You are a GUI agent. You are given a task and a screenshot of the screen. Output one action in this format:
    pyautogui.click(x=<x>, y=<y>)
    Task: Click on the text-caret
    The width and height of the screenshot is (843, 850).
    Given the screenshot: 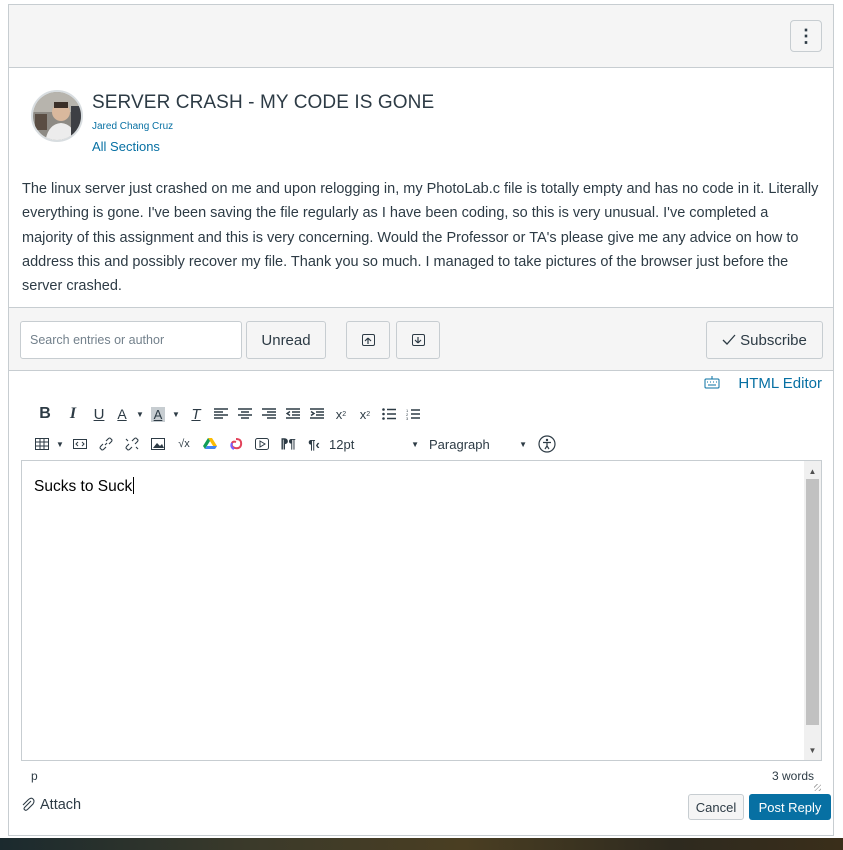 What is the action you would take?
    pyautogui.click(x=134, y=485)
    